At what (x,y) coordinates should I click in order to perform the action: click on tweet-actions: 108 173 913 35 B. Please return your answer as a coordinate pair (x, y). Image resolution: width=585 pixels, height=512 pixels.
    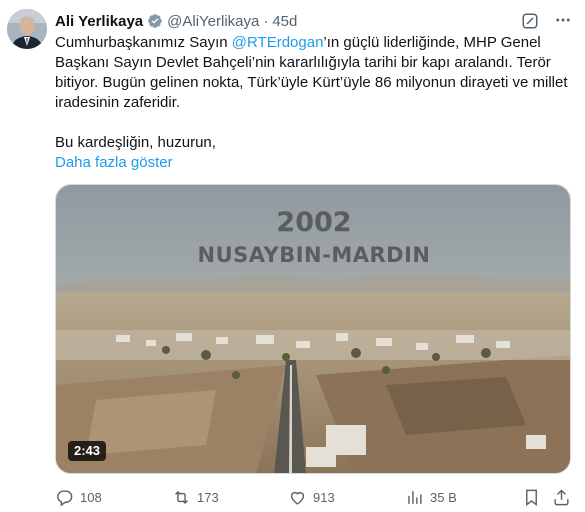
    Looking at the image, I should click on (315, 498).